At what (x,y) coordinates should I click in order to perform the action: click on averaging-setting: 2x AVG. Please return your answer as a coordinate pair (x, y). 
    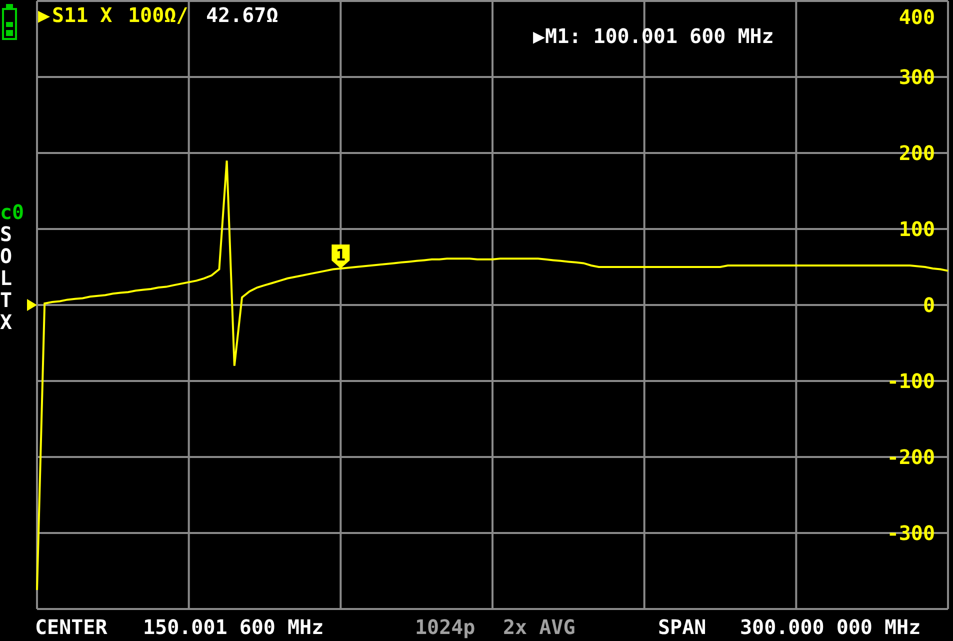
    Looking at the image, I should click on (539, 627).